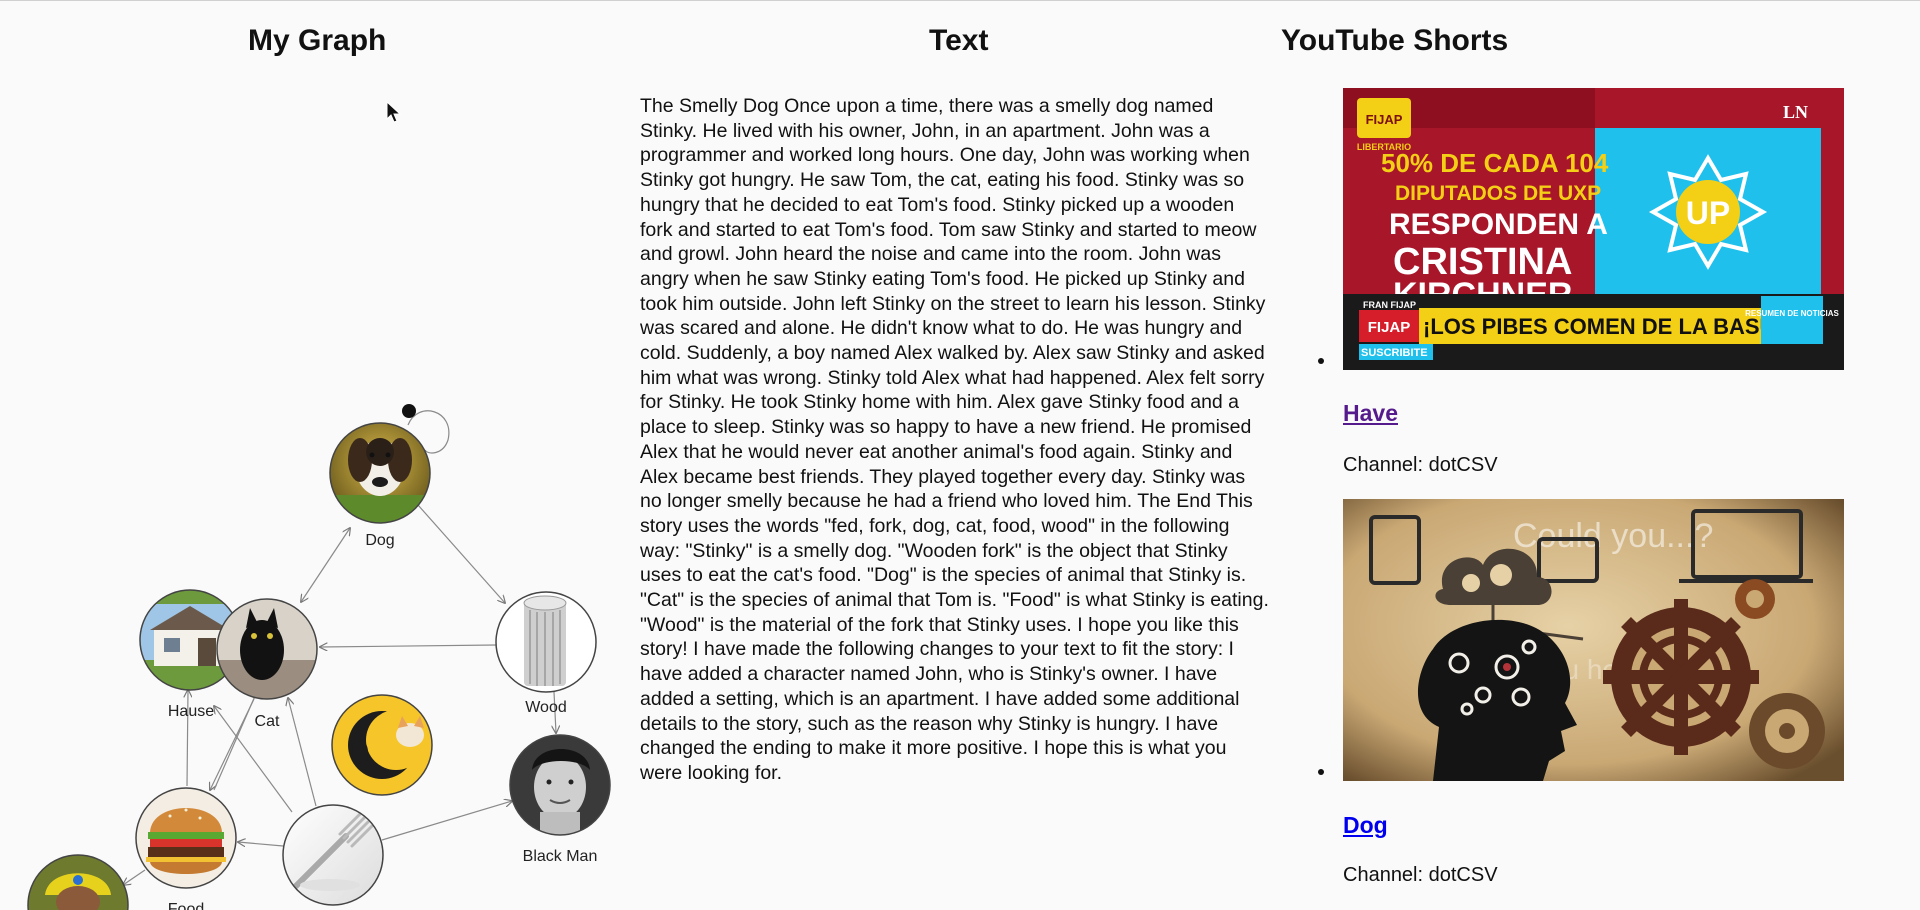 The width and height of the screenshot is (1920, 910). Describe the element at coordinates (380, 485) in the screenshot. I see `graph-node-dog: Dog` at that location.